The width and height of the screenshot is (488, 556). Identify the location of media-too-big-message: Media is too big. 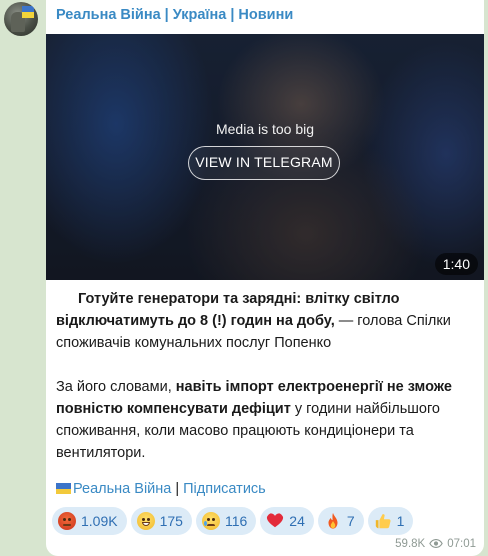
(265, 129).